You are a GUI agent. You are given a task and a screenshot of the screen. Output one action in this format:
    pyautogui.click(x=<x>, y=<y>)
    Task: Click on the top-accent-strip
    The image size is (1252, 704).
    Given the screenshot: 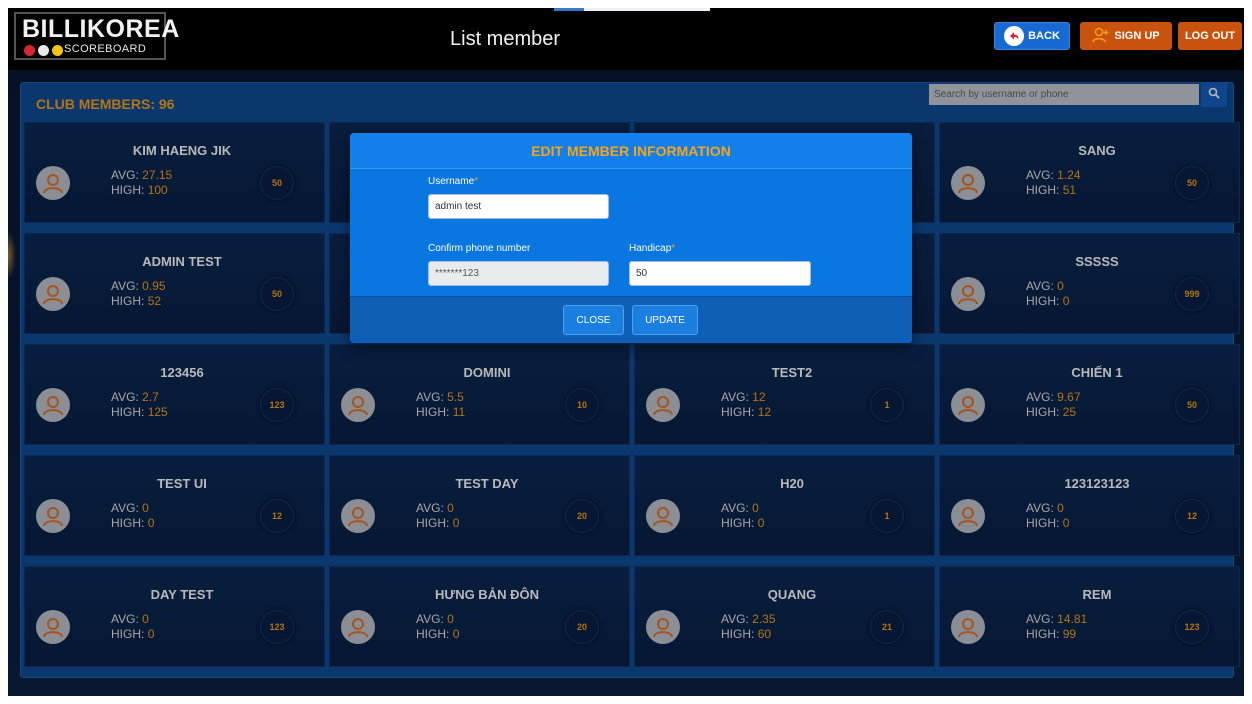 What is the action you would take?
    pyautogui.click(x=632, y=9)
    